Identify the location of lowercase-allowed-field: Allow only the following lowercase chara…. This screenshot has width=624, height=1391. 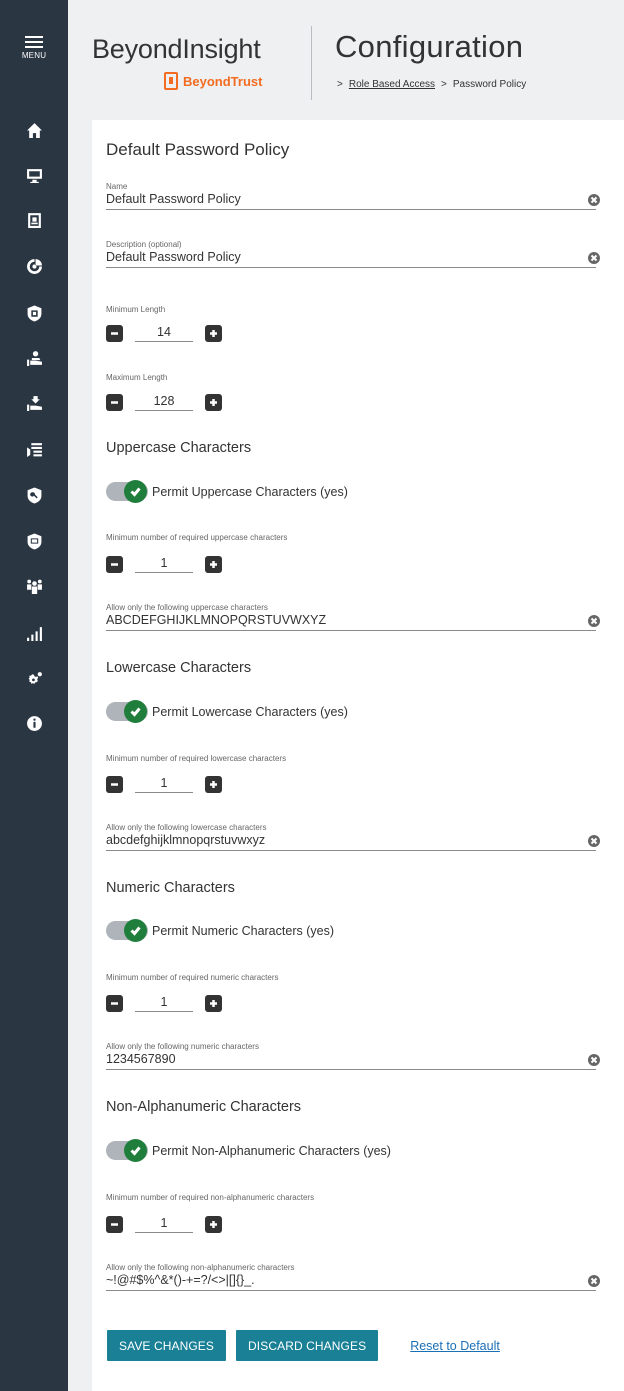
(353, 837).